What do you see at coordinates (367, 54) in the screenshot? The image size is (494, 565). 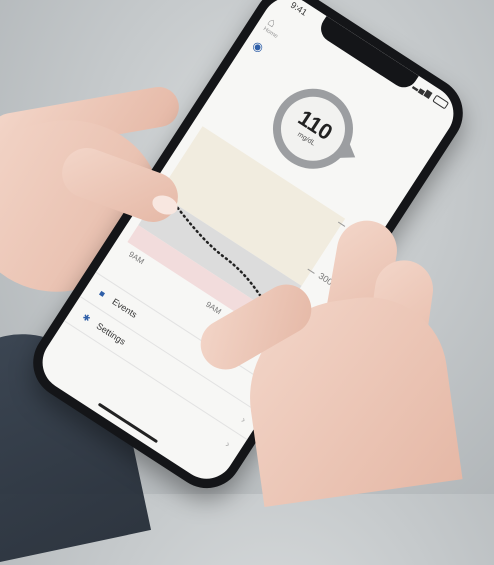 I see `notch` at bounding box center [367, 54].